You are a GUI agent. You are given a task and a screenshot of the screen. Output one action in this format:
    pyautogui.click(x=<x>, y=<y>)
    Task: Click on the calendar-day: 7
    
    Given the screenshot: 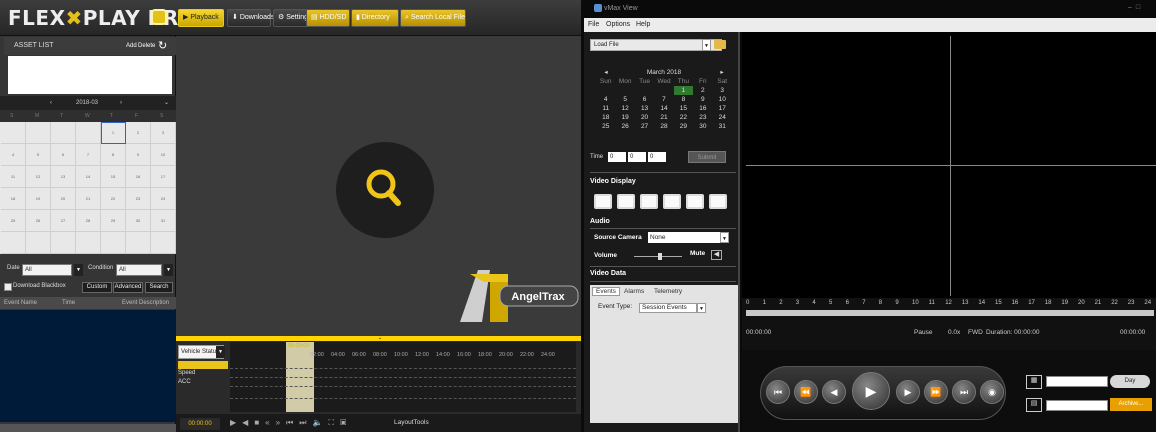 What is the action you would take?
    pyautogui.click(x=88, y=155)
    